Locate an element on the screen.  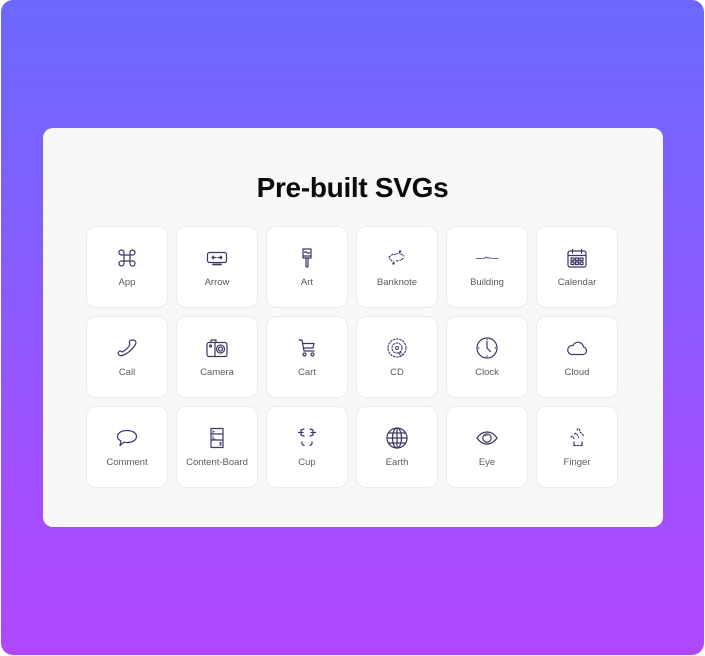
icon-tile-eye: Eye is located at coordinates (487, 447).